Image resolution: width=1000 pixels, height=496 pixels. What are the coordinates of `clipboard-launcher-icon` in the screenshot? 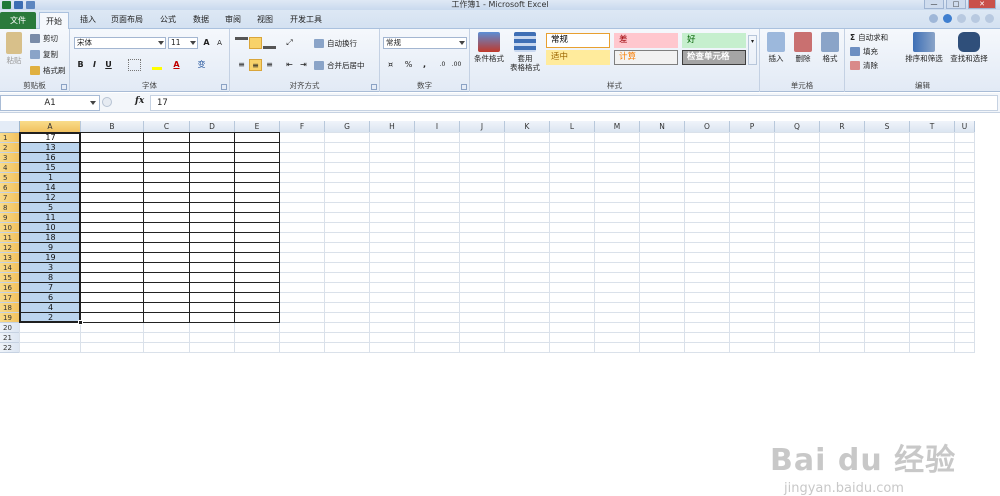 It's located at (64, 87).